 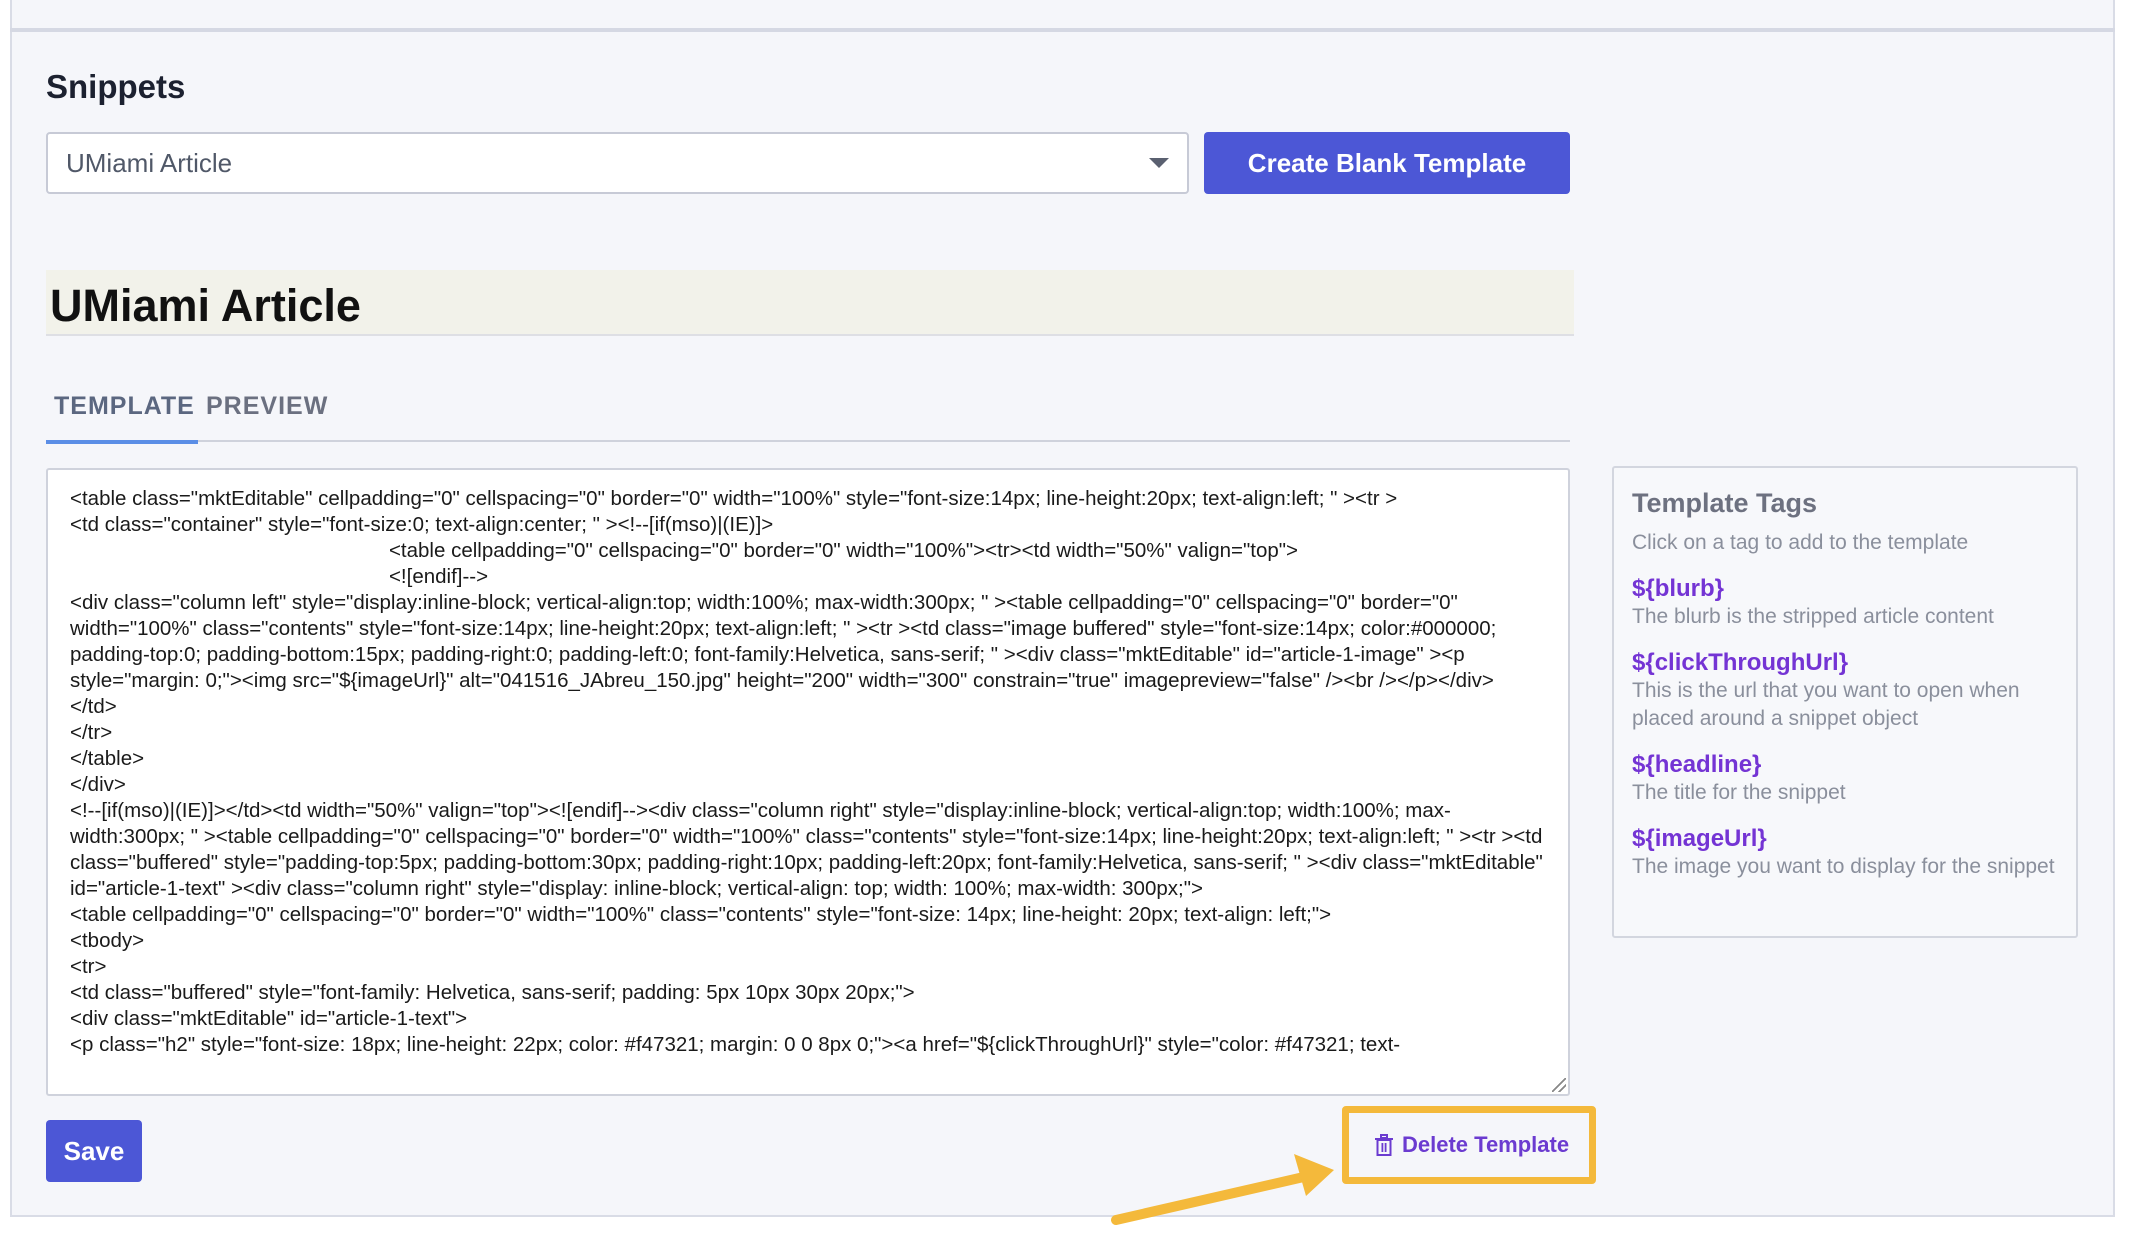 What do you see at coordinates (617, 163) in the screenshot?
I see `snippet-select: UMiami Article` at bounding box center [617, 163].